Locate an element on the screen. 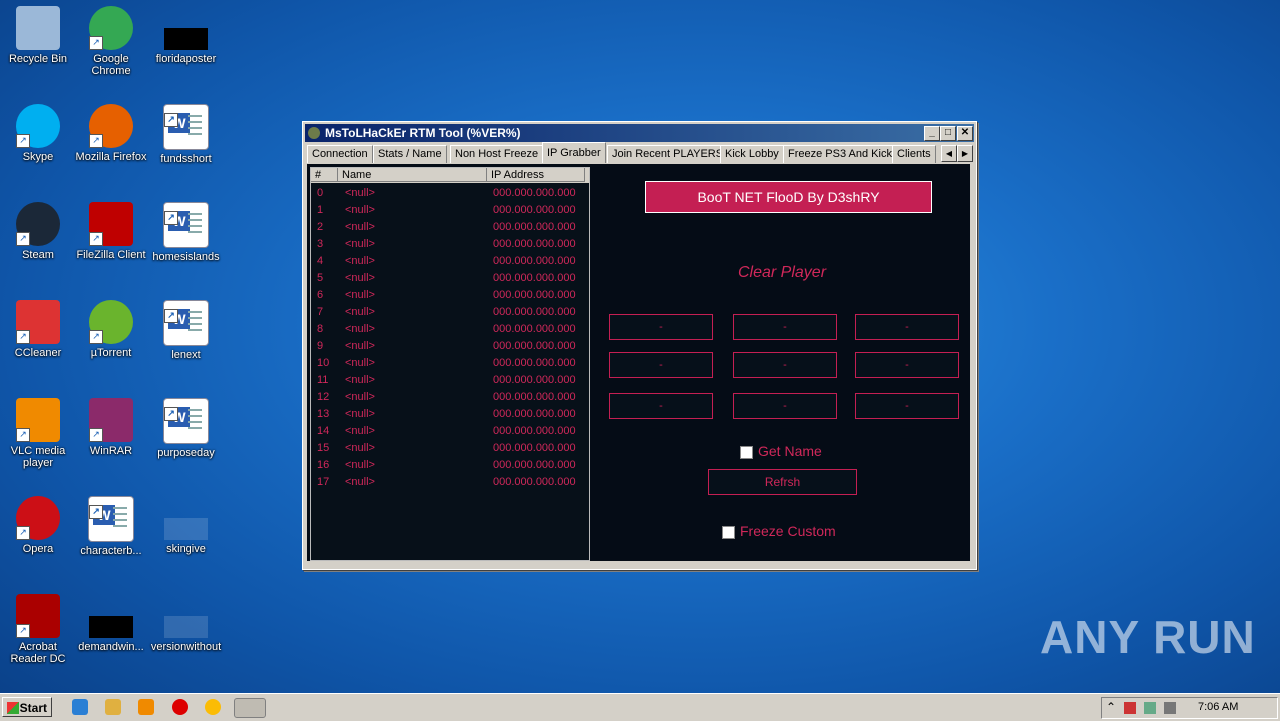  row-index: 10 is located at coordinates (323, 363).